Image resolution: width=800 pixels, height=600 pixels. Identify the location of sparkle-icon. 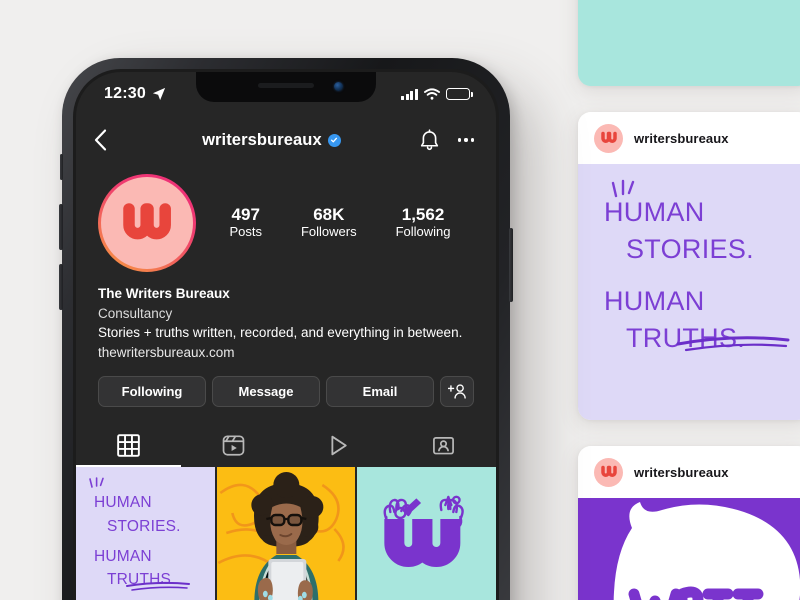
(96, 483).